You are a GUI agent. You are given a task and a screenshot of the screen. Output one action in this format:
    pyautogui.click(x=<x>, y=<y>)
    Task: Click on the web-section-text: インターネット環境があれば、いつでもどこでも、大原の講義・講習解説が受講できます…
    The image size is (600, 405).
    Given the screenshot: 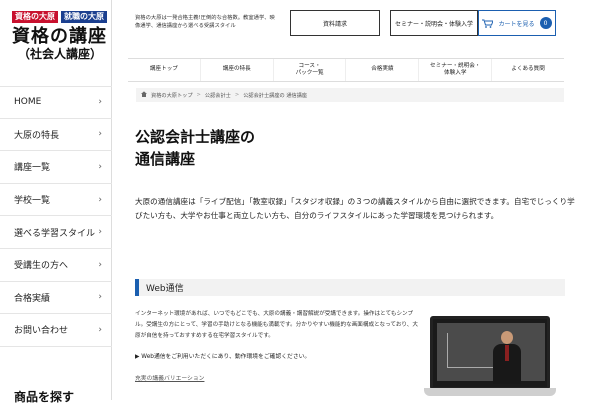 What is the action you would take?
    pyautogui.click(x=276, y=325)
    